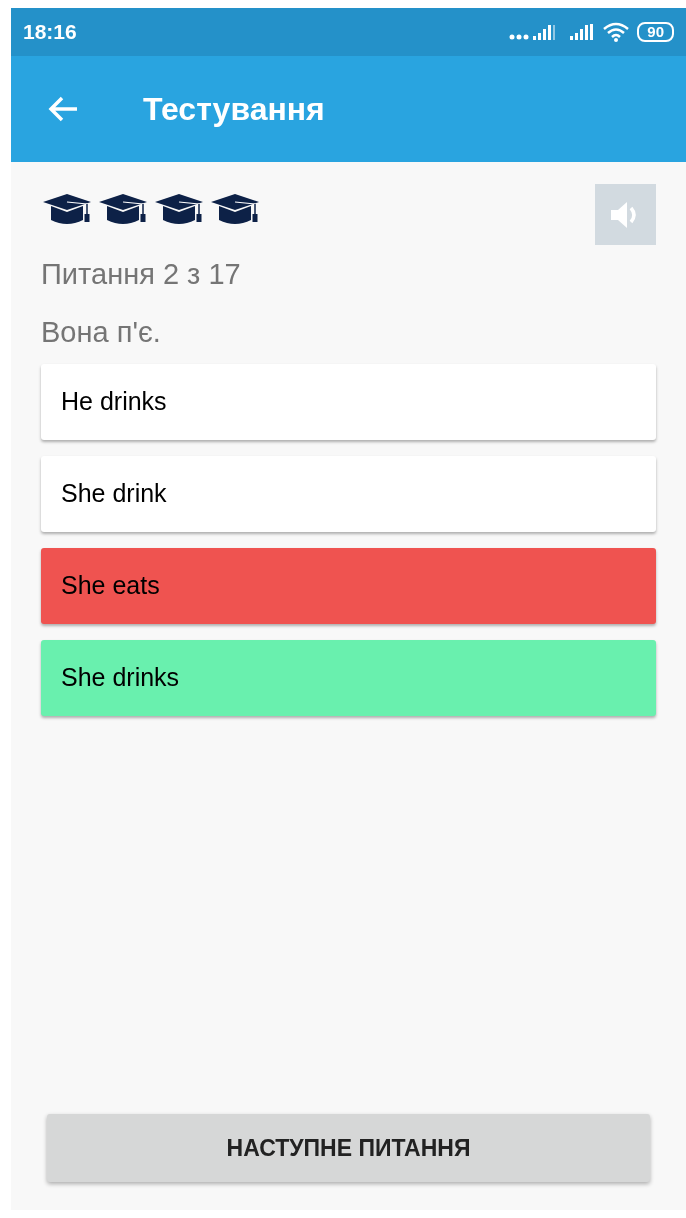 The height and width of the screenshot is (1218, 686). I want to click on sound-button, so click(625, 214).